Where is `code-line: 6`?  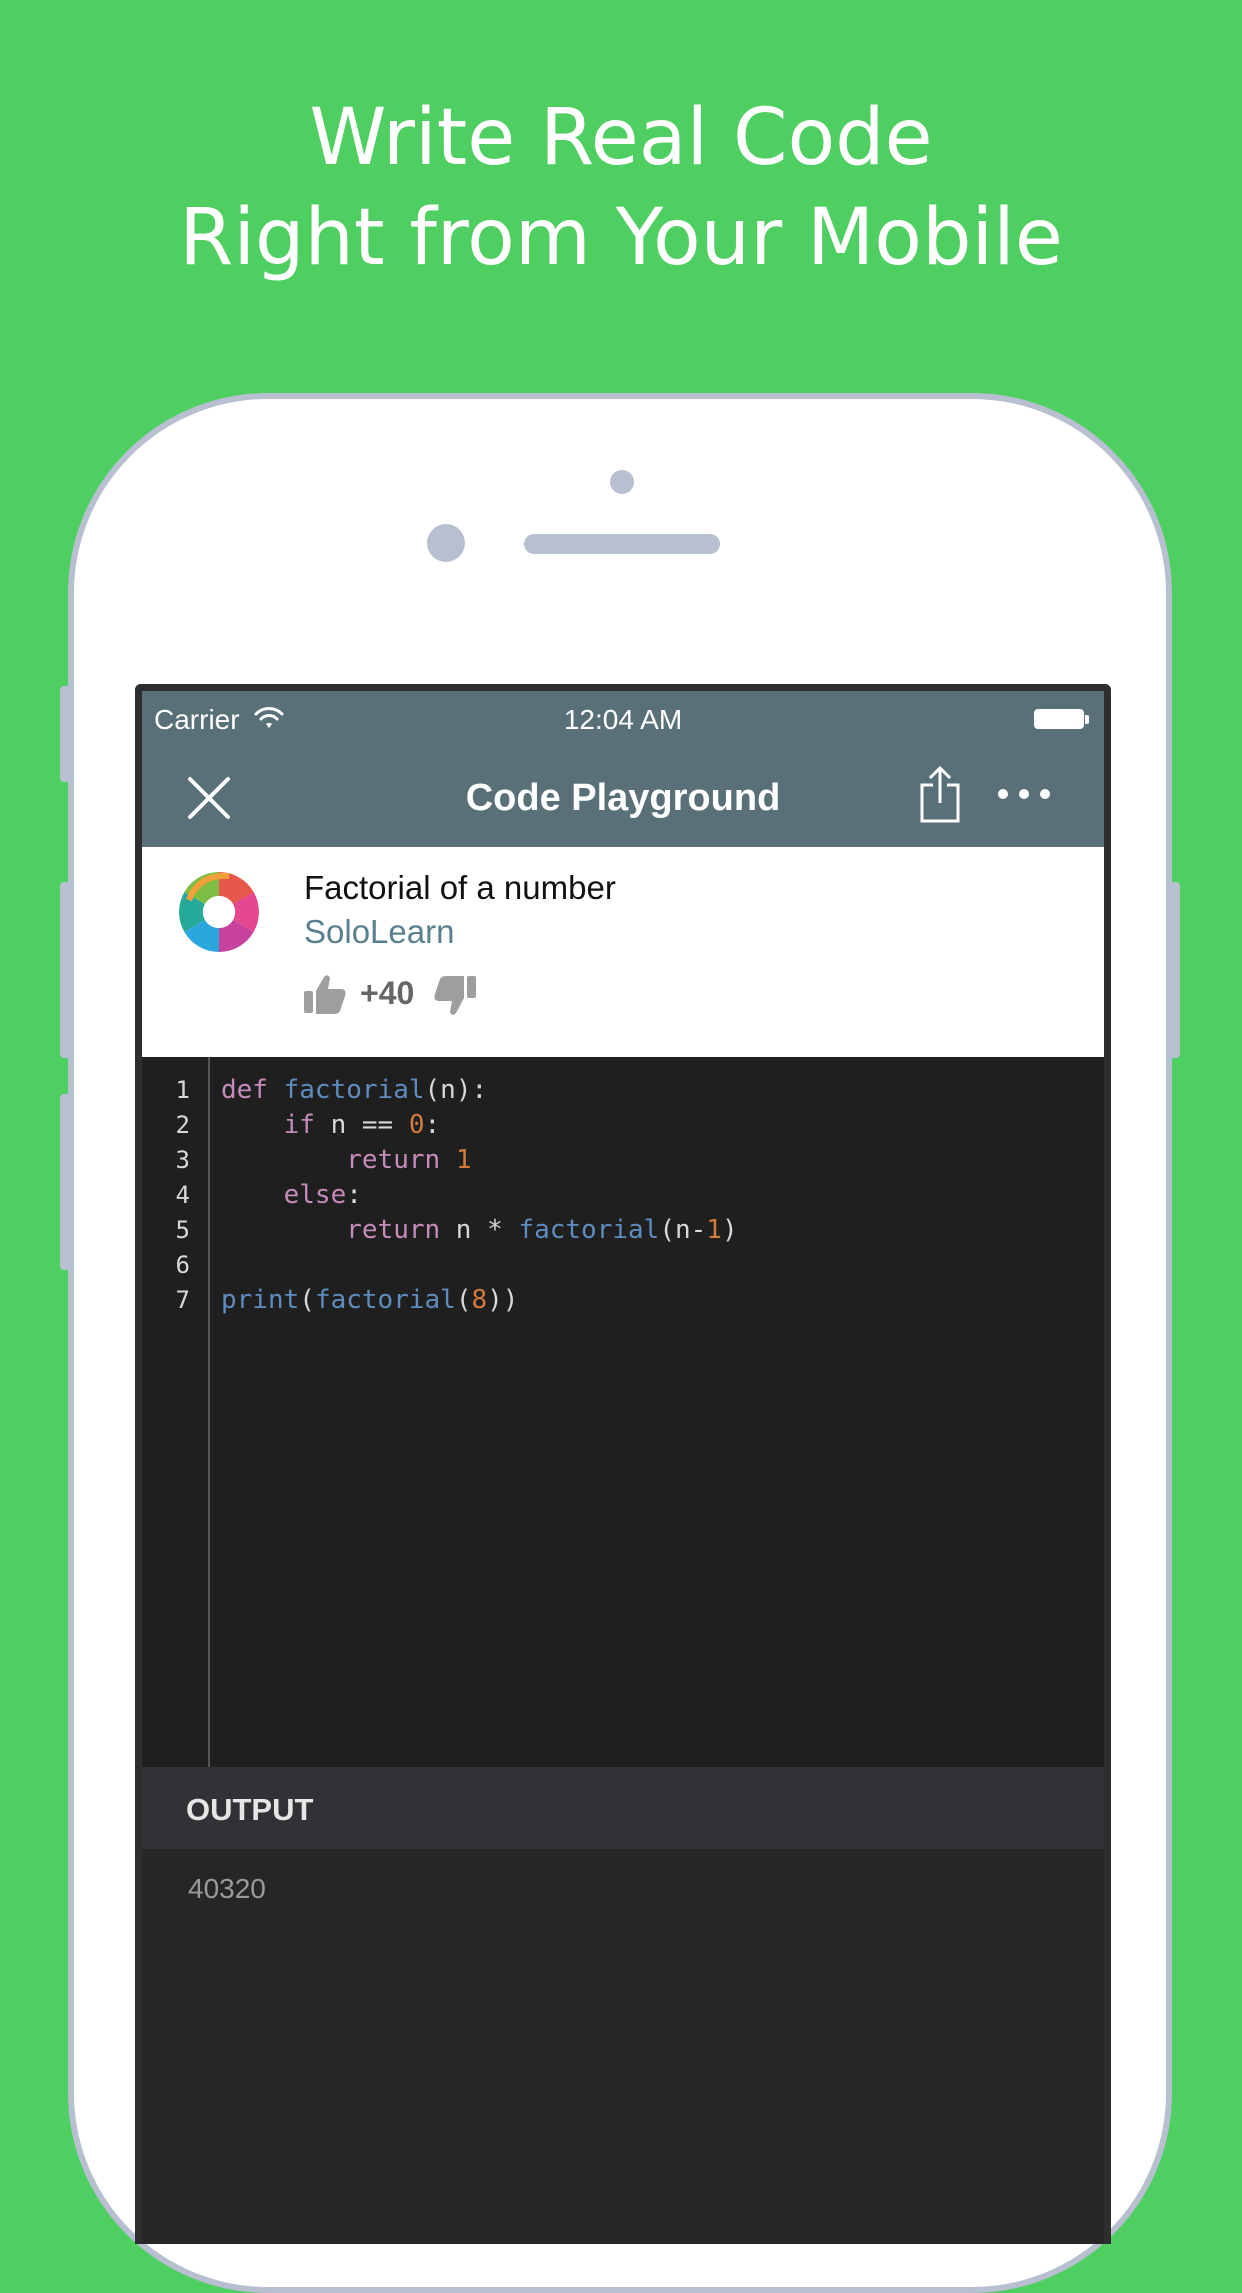 code-line: 6 is located at coordinates (623, 1265).